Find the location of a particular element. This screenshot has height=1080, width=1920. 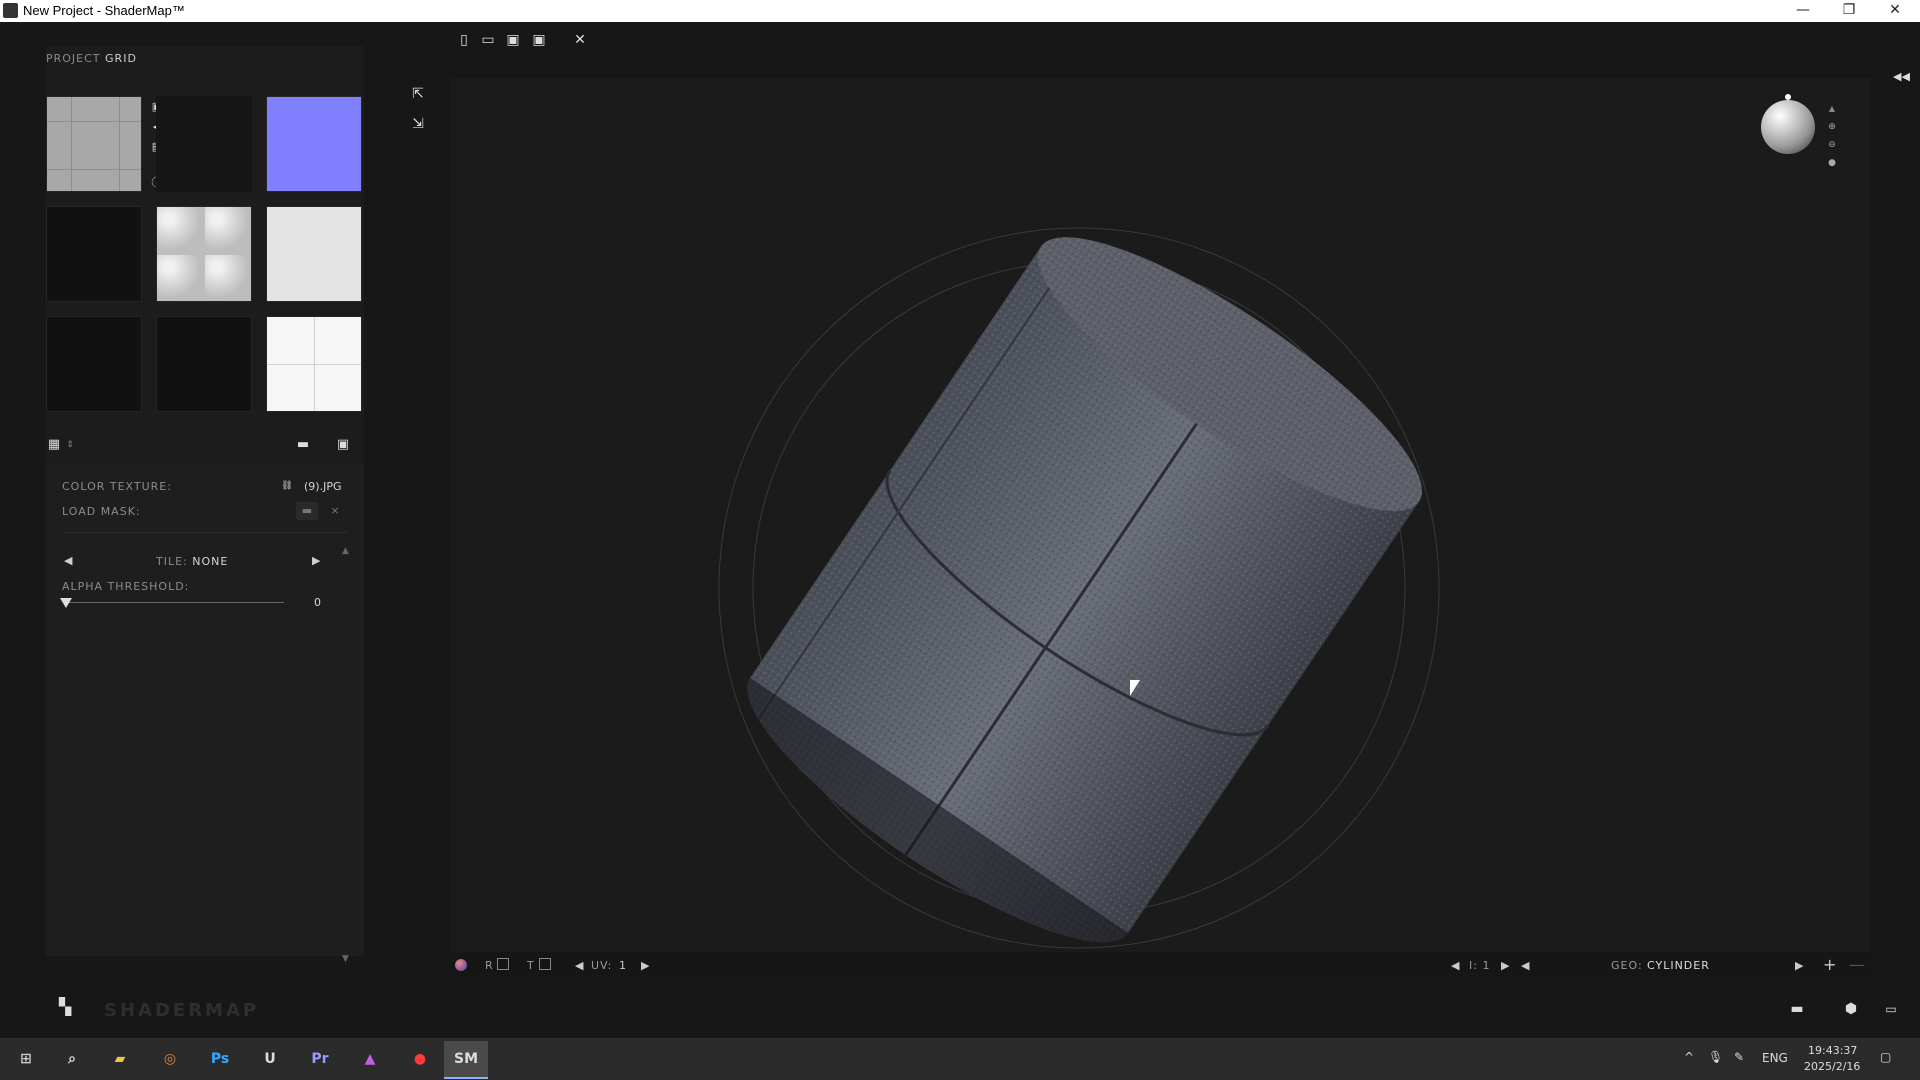

normal-map-thumbnail is located at coordinates (314, 144).